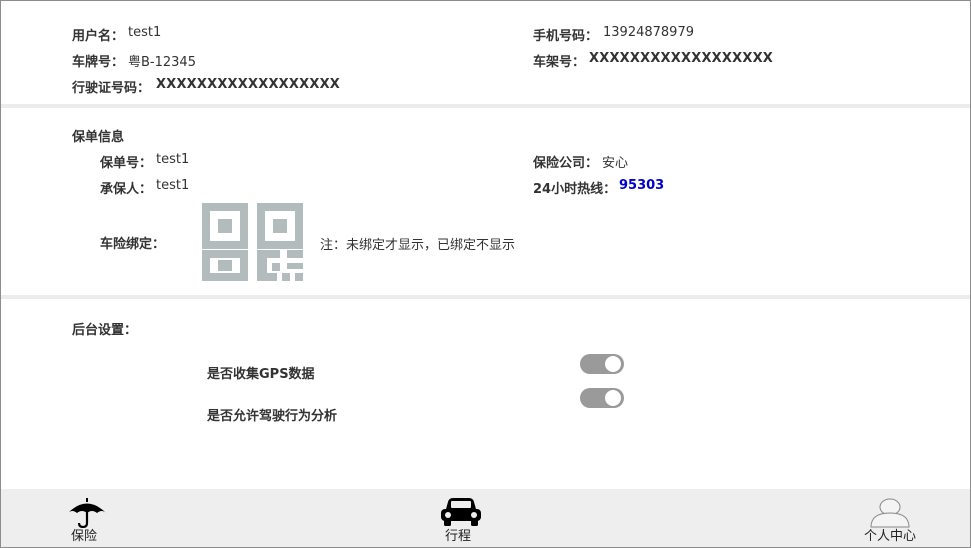  What do you see at coordinates (681, 58) in the screenshot?
I see `frame-value: XXXXXXXXXXXXXXXXXX` at bounding box center [681, 58].